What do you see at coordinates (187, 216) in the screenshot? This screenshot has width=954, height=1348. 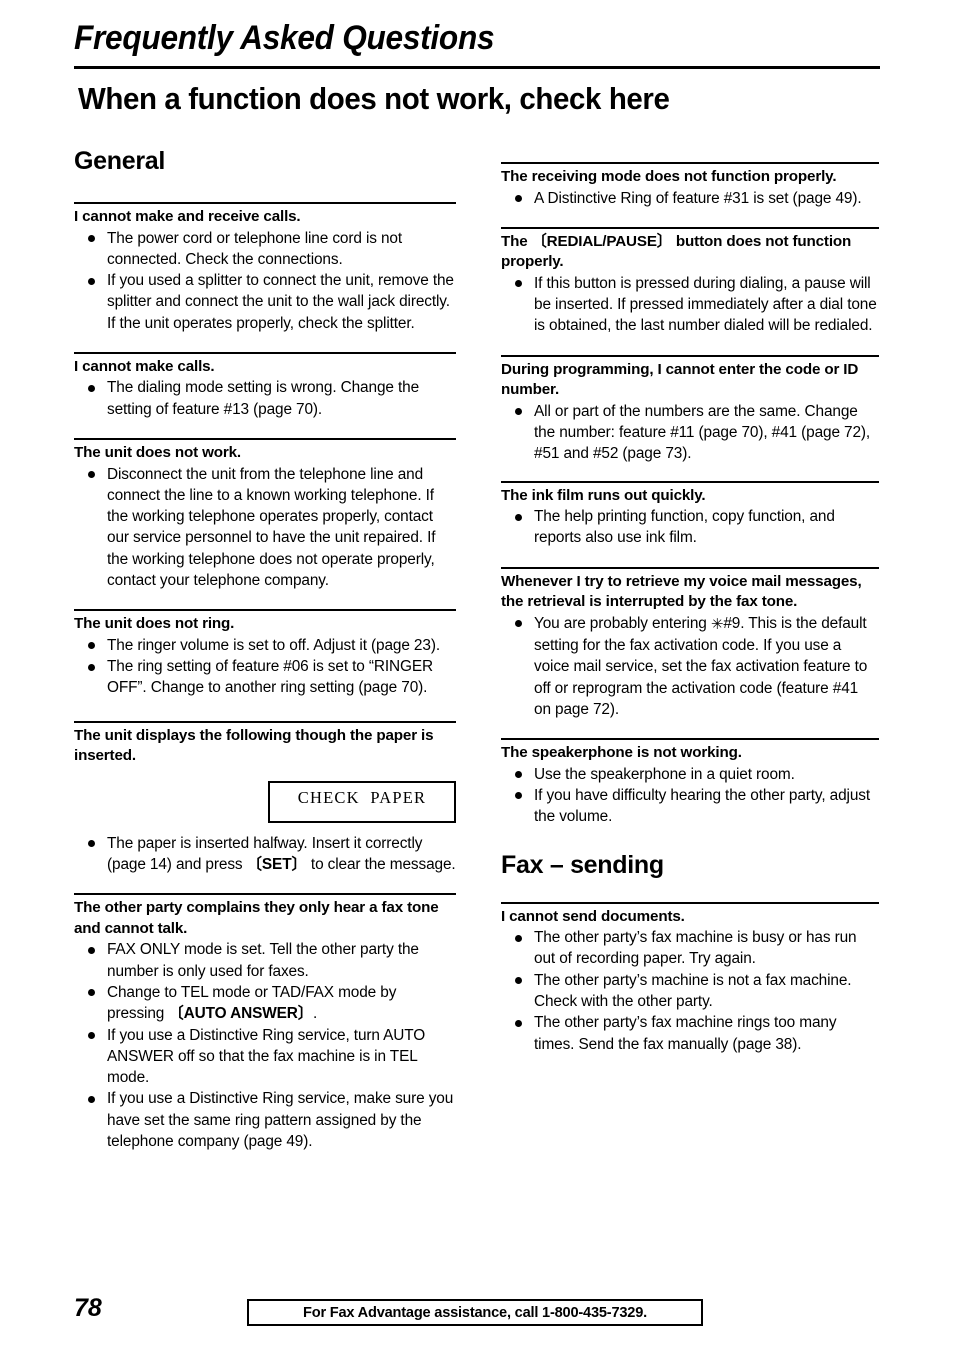 I see `block-heading: I cannot make and receive calls.` at bounding box center [187, 216].